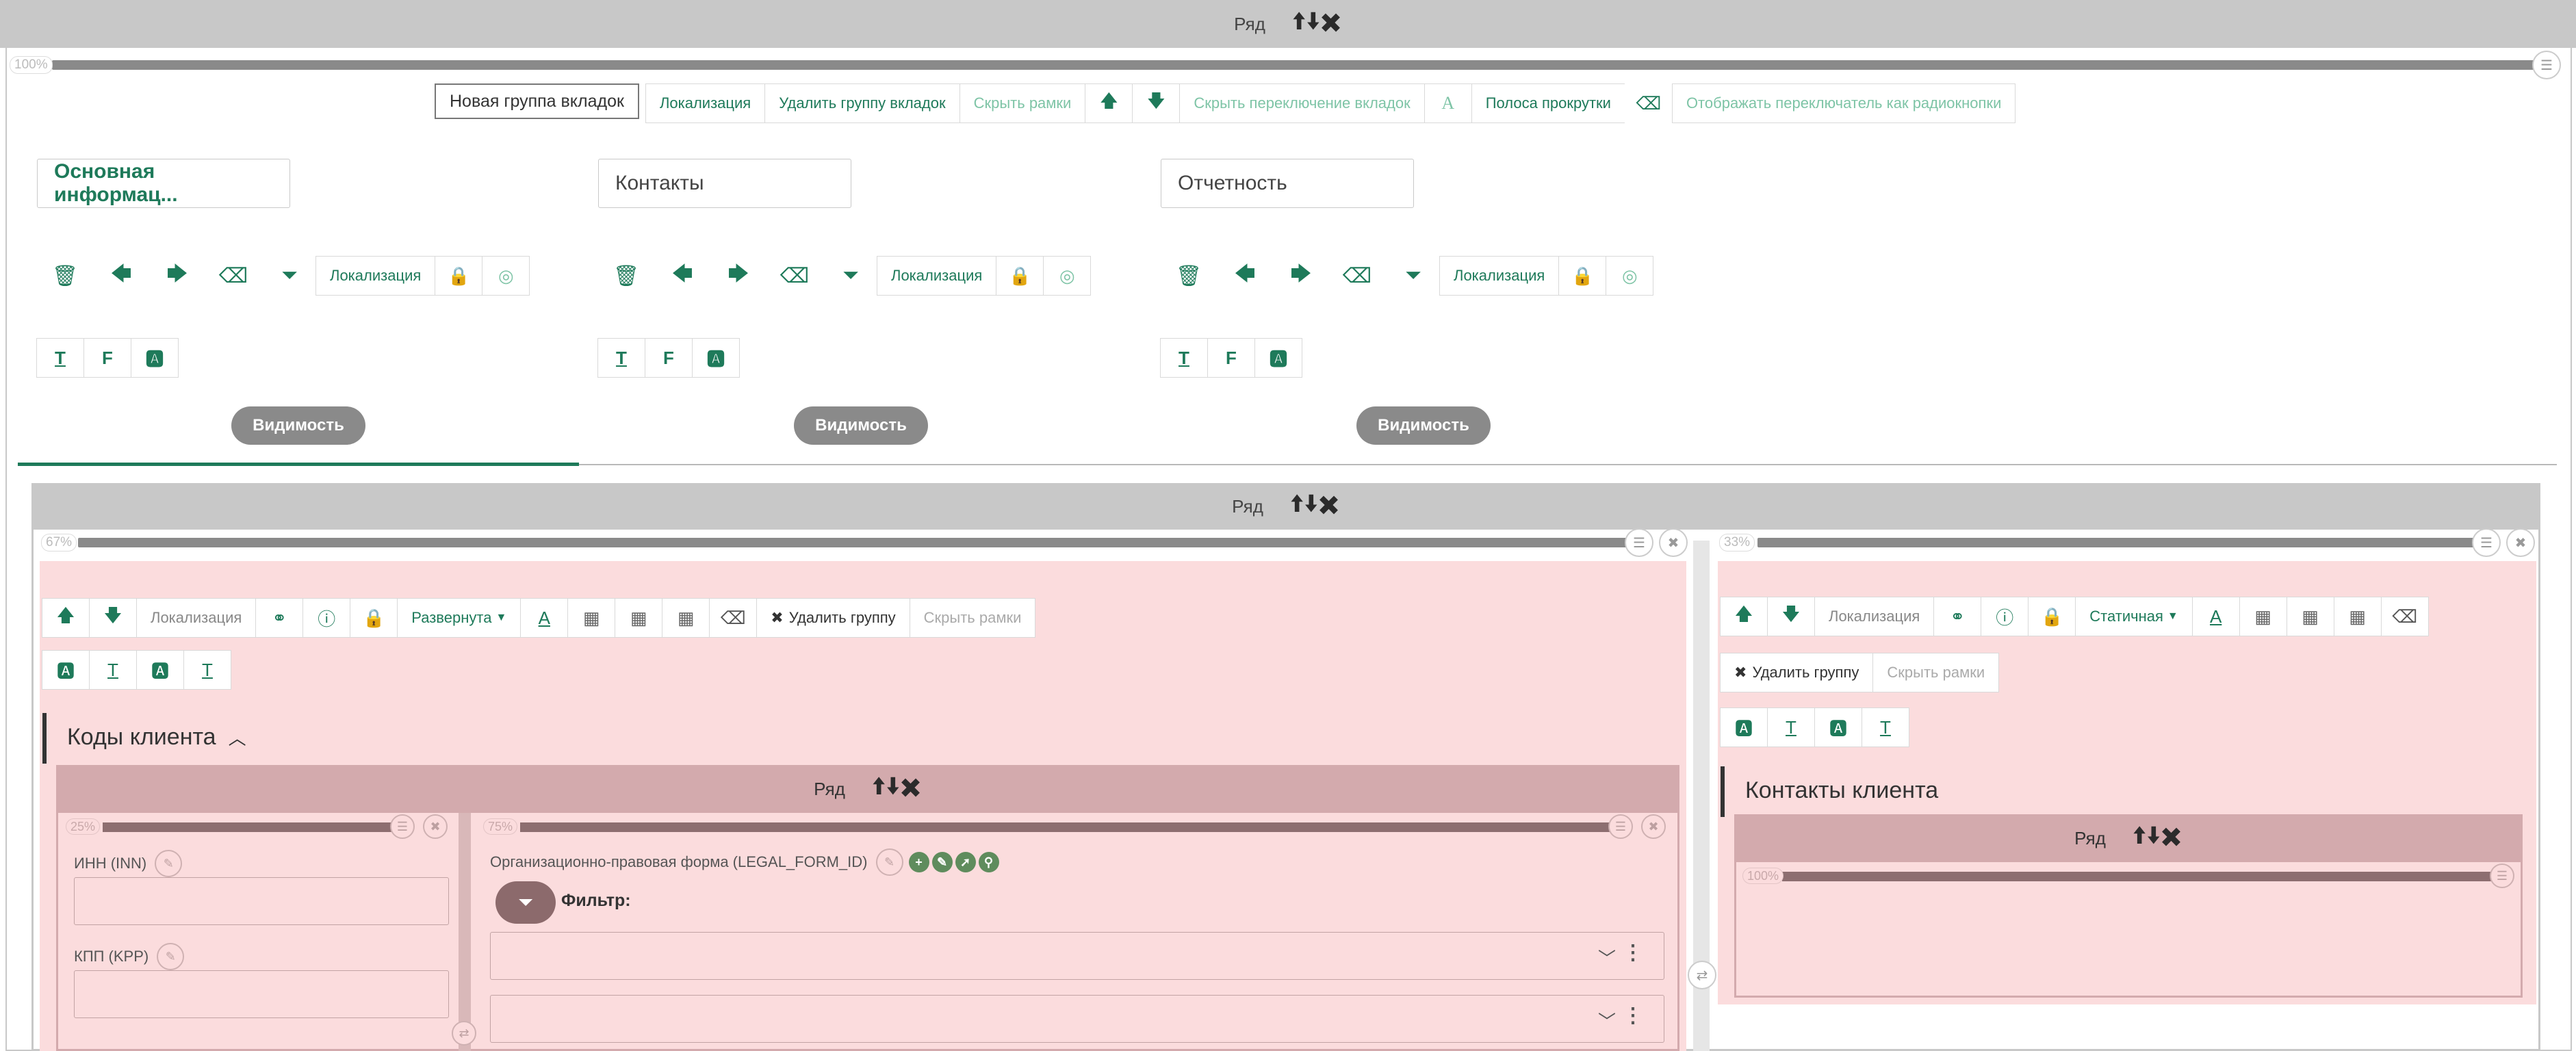  What do you see at coordinates (862, 103) in the screenshot?
I see `delete-tab-group-button: Удалить группу вкладок` at bounding box center [862, 103].